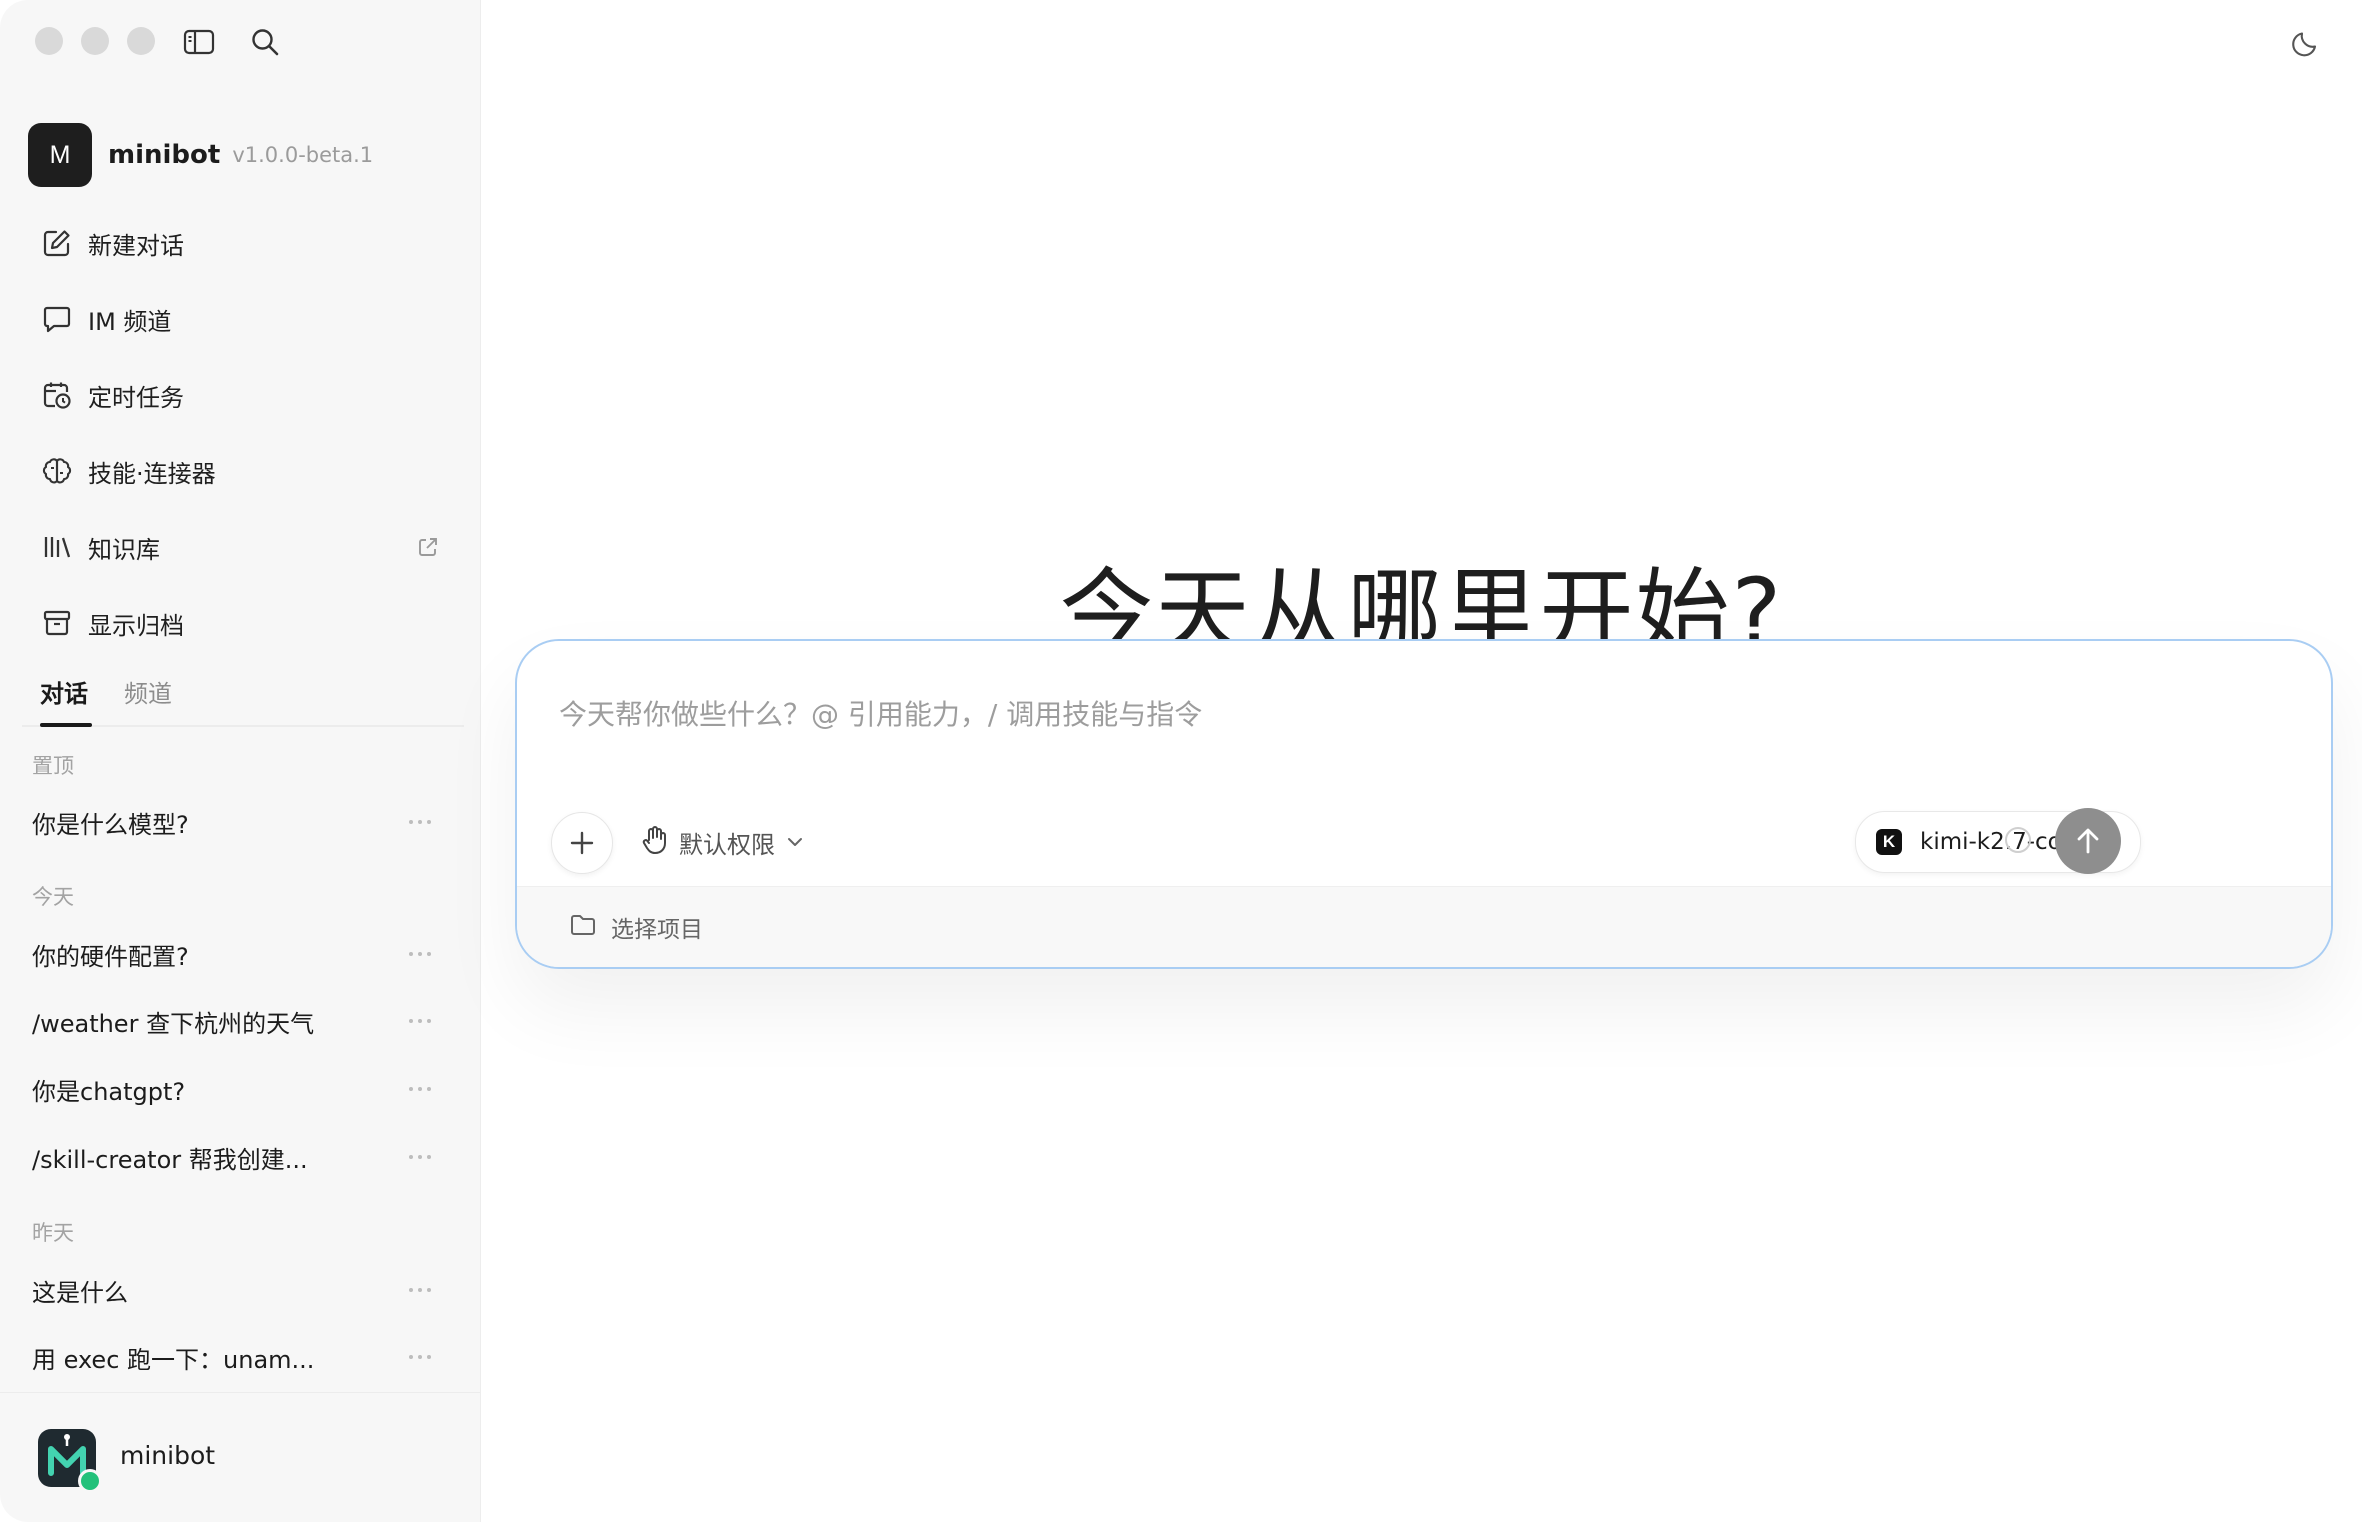  I want to click on sidebar-nav: 新建对话 IM 频道 定时任务 技能·连接器 知识库 显示归档, so click(237, 433).